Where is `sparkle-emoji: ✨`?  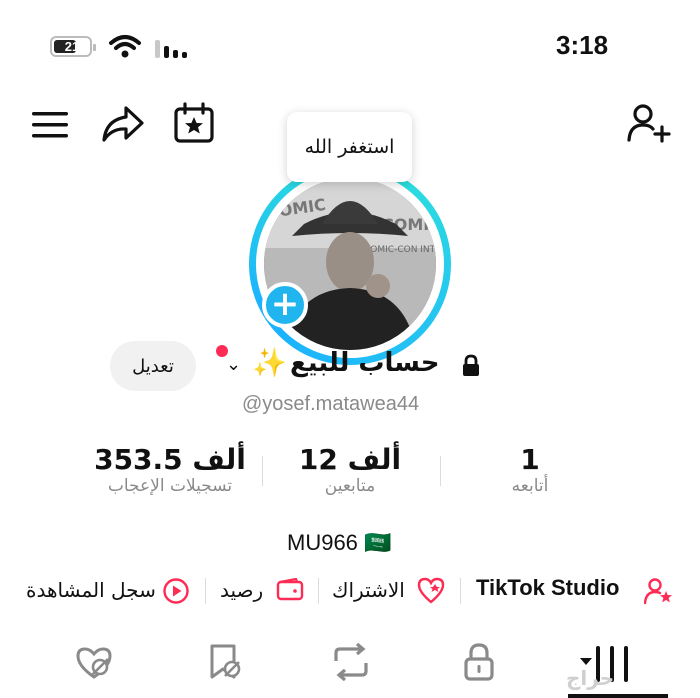
sparkle-emoji: ✨ is located at coordinates (269, 362).